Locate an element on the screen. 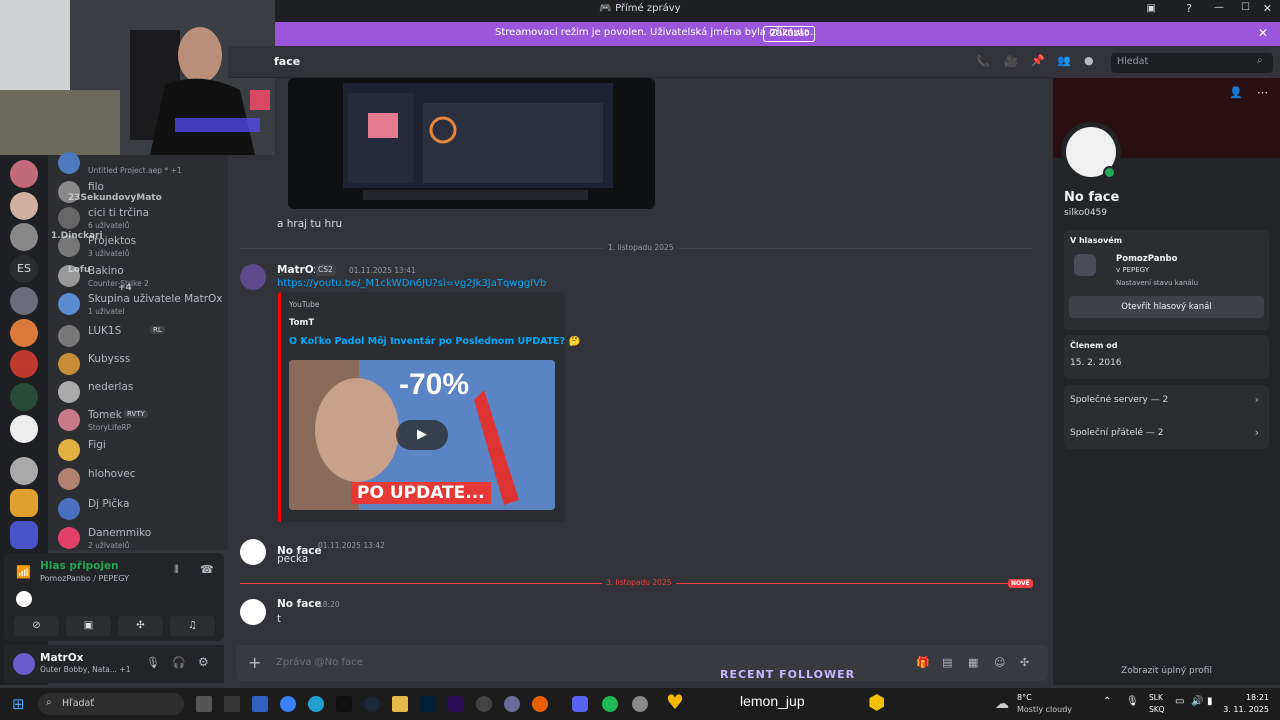  dm-item: Figi is located at coordinates (143, 451).